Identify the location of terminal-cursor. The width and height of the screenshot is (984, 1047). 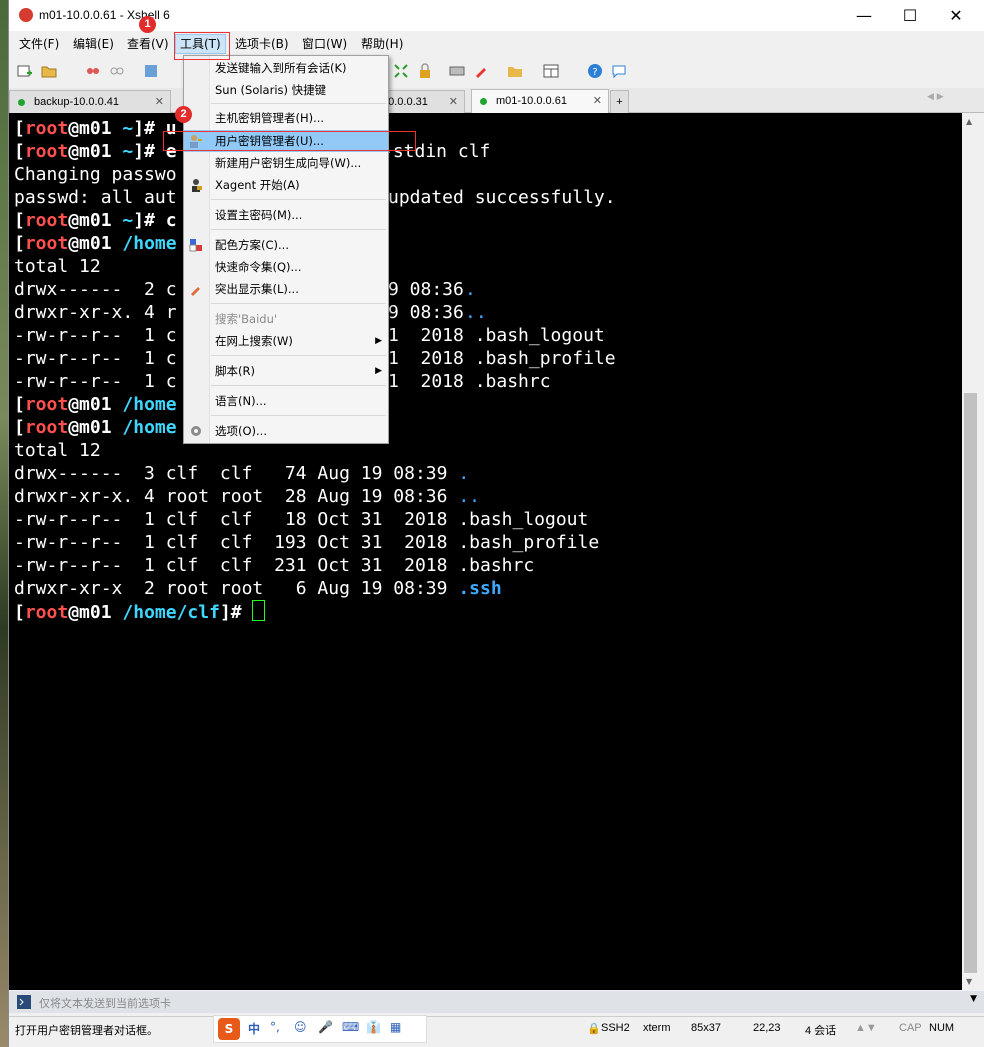
(259, 610).